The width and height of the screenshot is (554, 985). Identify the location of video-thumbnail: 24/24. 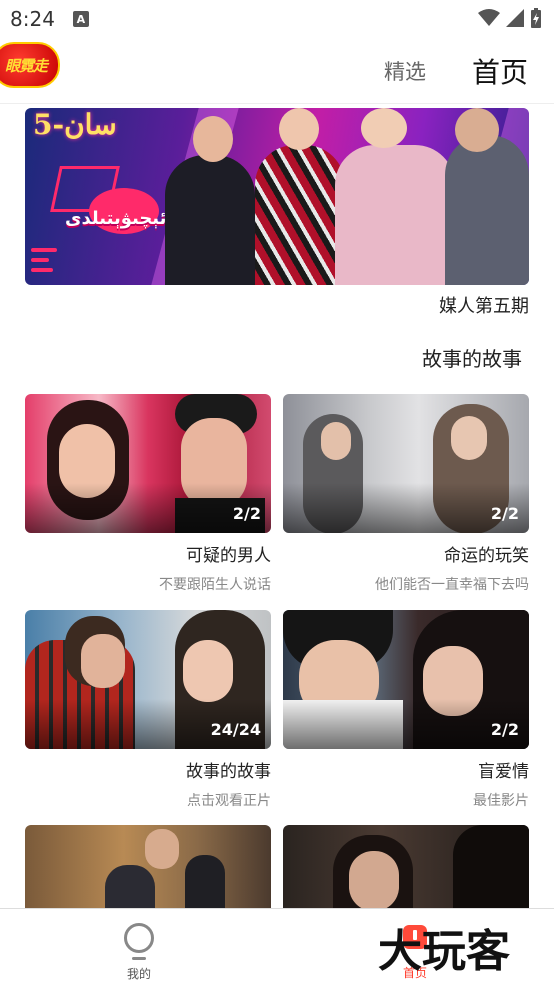
(148, 679).